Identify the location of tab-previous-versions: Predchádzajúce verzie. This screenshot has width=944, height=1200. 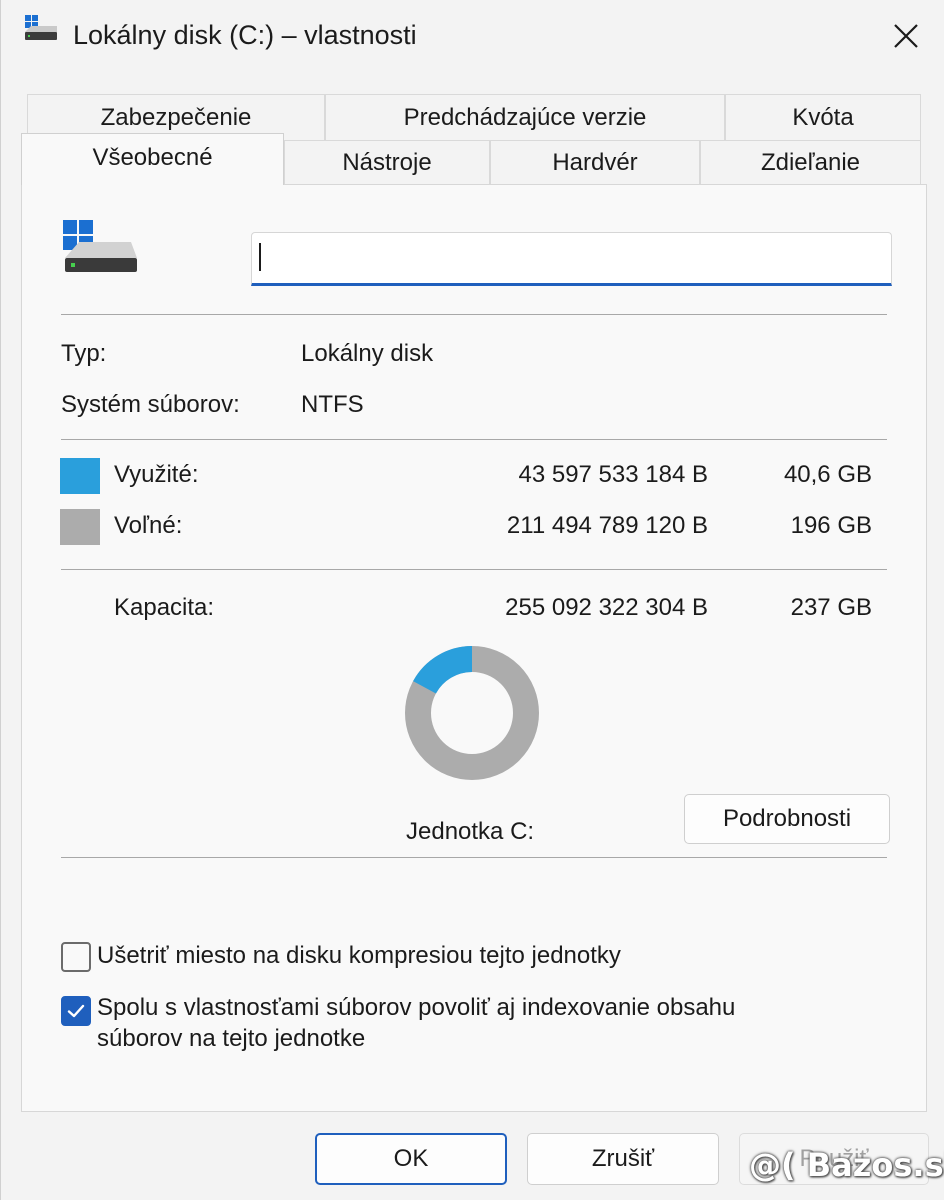
(525, 117).